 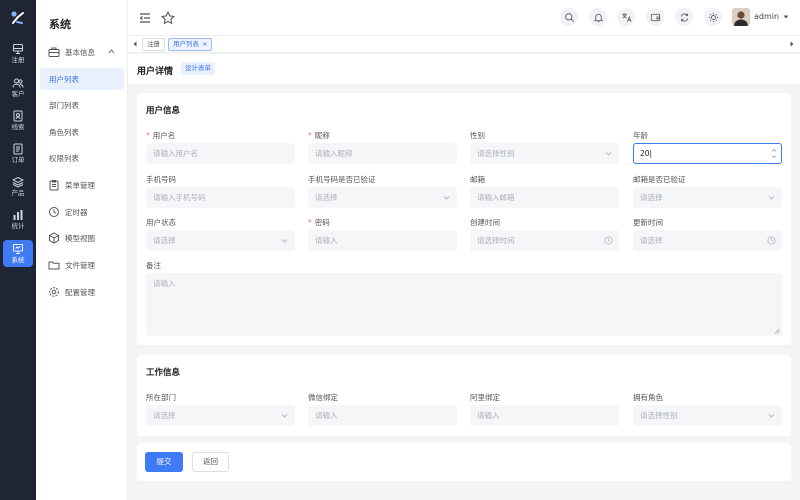 What do you see at coordinates (659, 179) in the screenshot?
I see `field-label-email-verified: 邮箱是否已验证` at bounding box center [659, 179].